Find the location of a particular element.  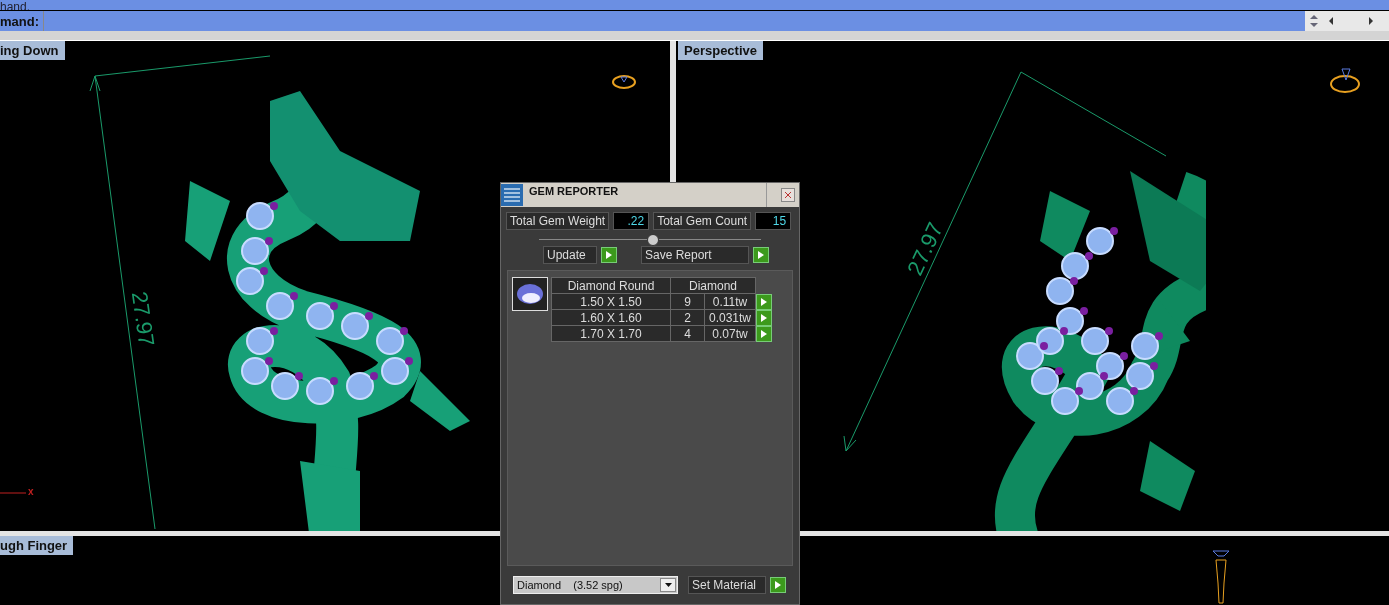

column-header: Diamond Round is located at coordinates (611, 285).